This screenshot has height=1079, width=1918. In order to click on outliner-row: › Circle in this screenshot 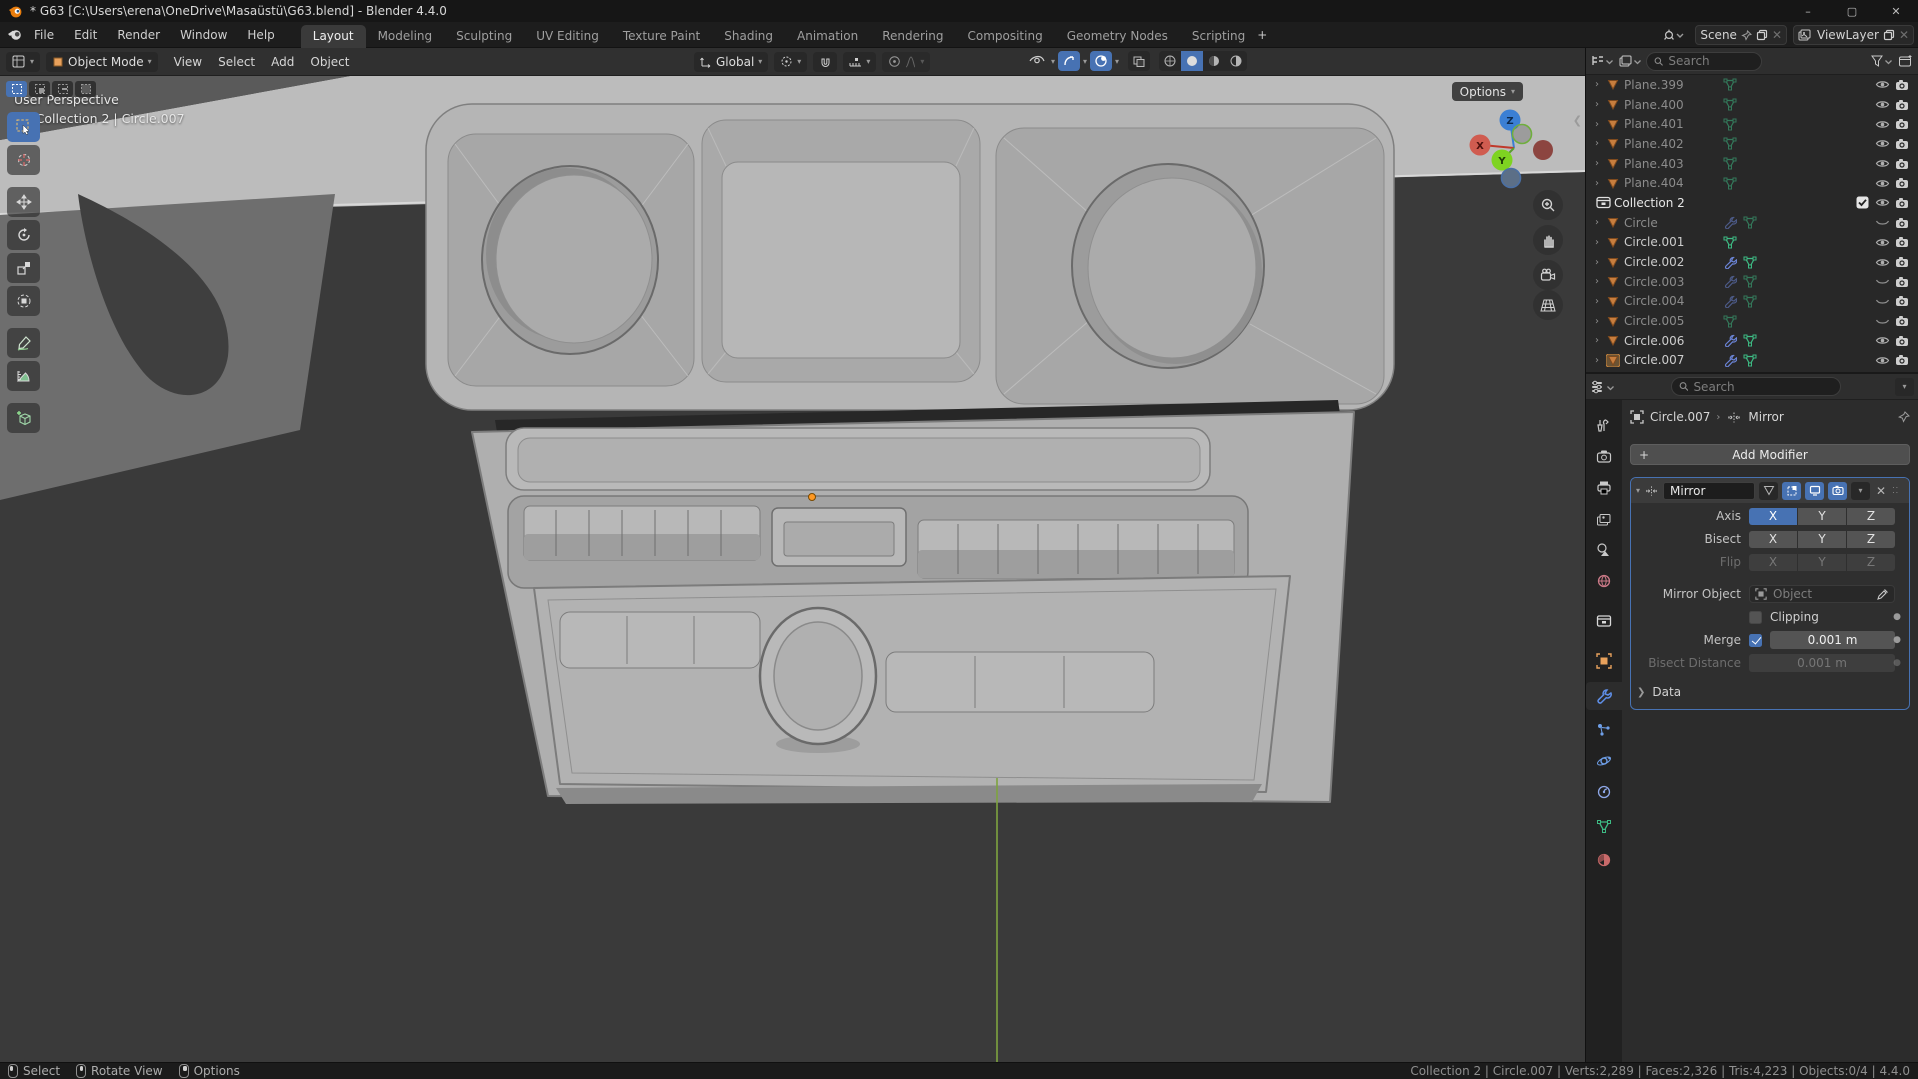, I will do `click(1752, 223)`.